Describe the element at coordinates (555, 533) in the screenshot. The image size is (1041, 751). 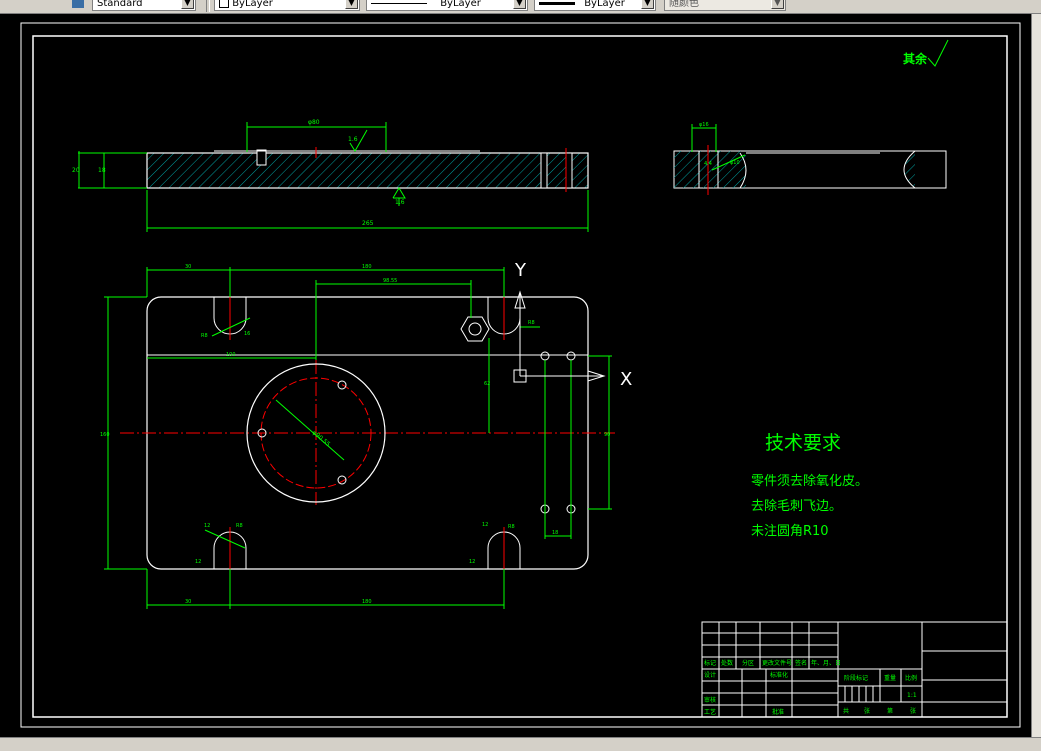
I see `plan-dim-right-bottom: 18` at that location.